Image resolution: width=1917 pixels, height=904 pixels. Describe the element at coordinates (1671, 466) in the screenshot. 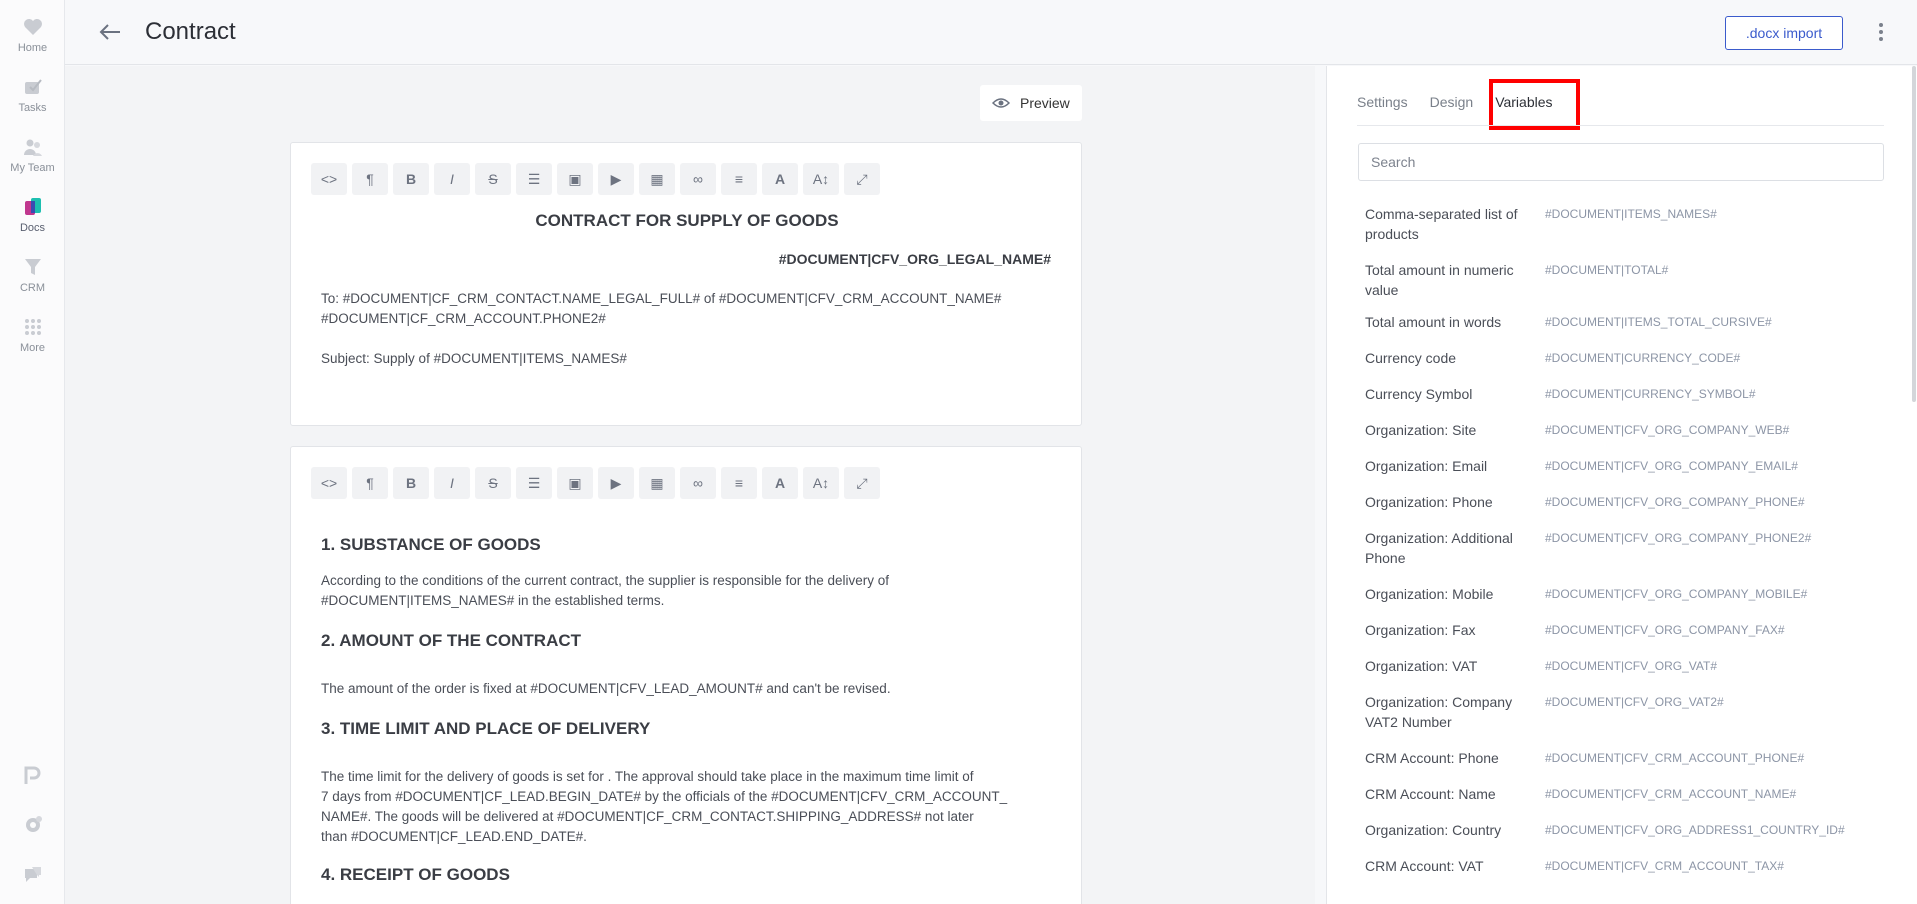

I see `variable-code: #DOCUMENT|CFV_ORG_COMPANY_EMAIL#` at that location.